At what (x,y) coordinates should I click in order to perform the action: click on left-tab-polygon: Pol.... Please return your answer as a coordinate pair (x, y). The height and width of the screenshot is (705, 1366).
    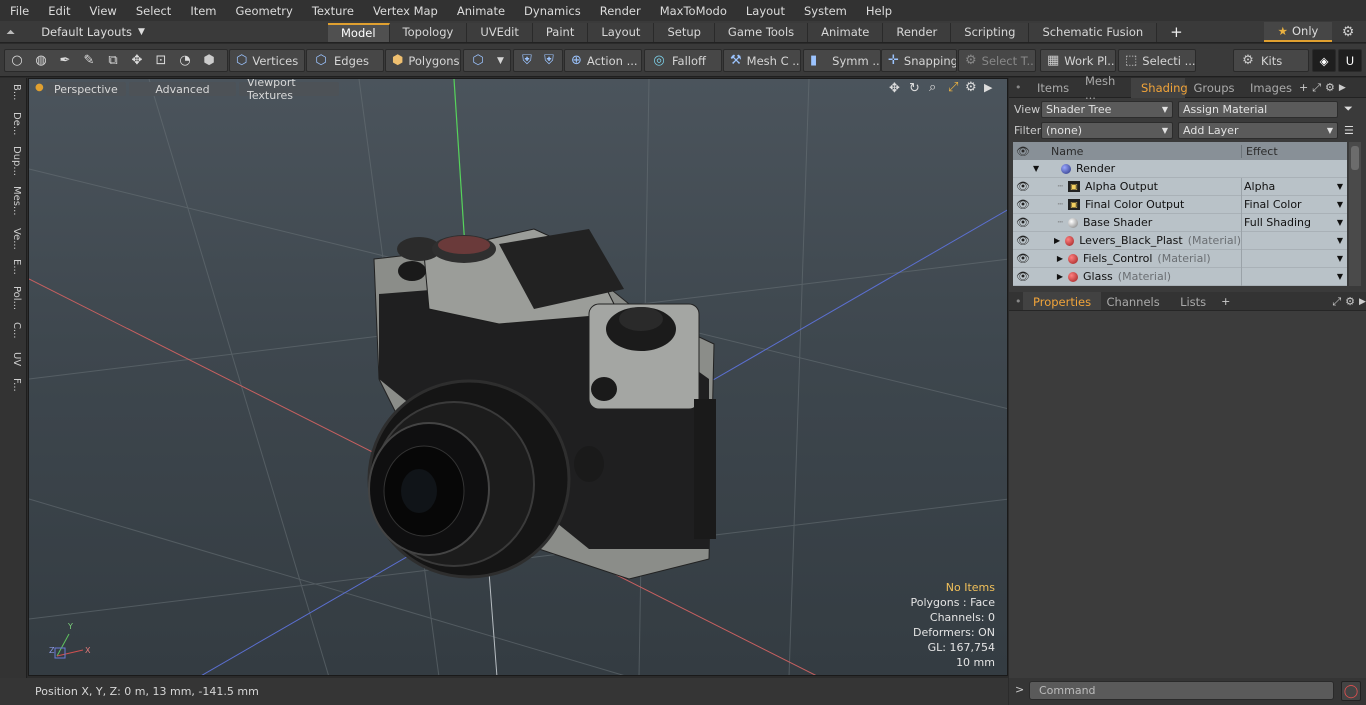
    Looking at the image, I should click on (13, 298).